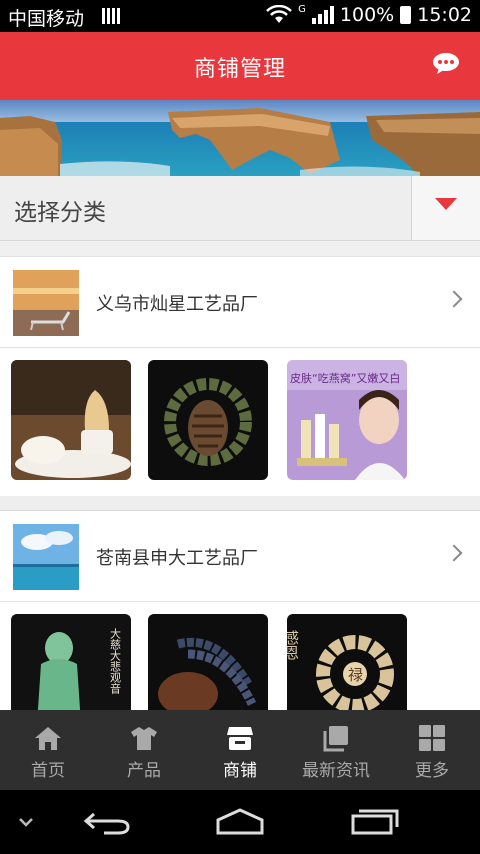 The height and width of the screenshot is (854, 480). What do you see at coordinates (302, 9) in the screenshot?
I see `network-type-label: G` at bounding box center [302, 9].